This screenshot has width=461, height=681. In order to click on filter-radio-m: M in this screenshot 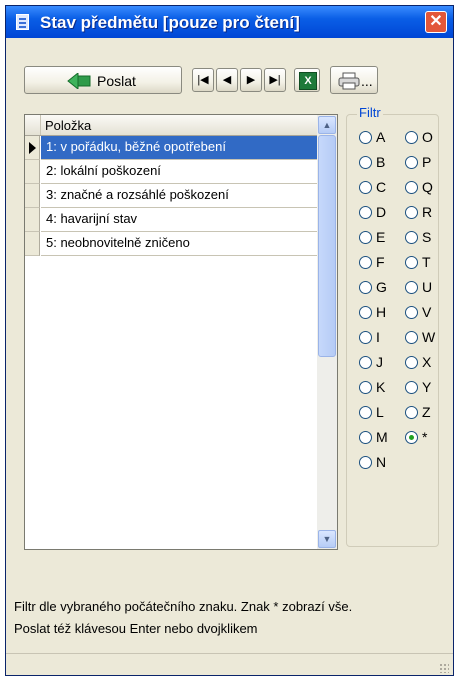, I will do `click(379, 439)`.